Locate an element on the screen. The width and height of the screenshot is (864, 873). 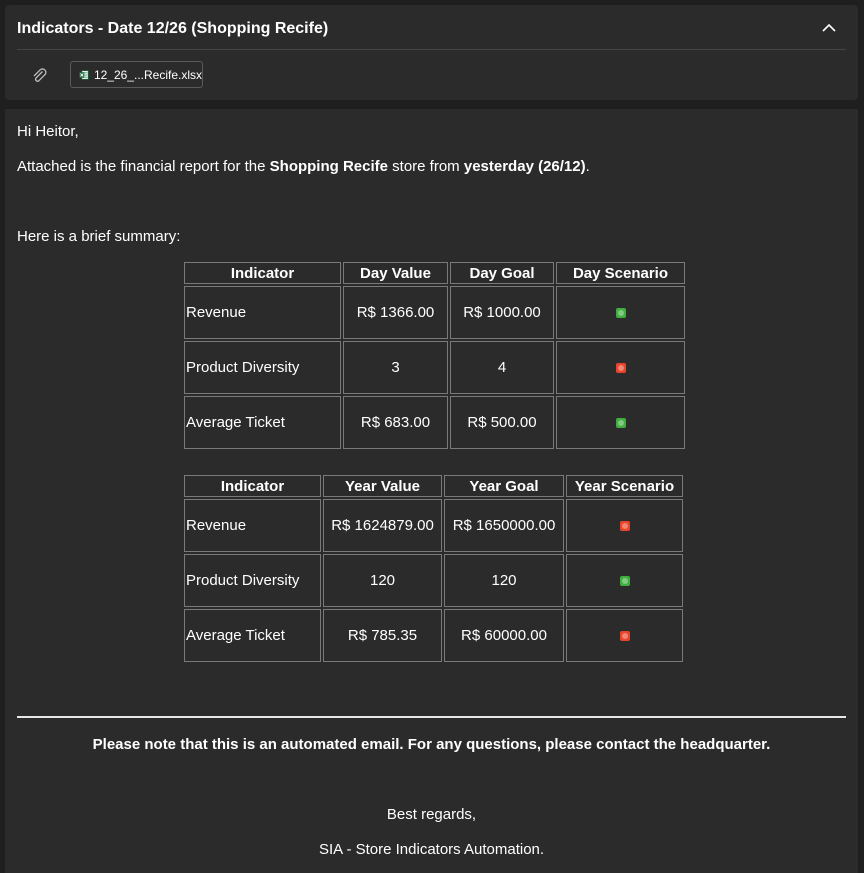
column-header: Day Scenario is located at coordinates (620, 273).